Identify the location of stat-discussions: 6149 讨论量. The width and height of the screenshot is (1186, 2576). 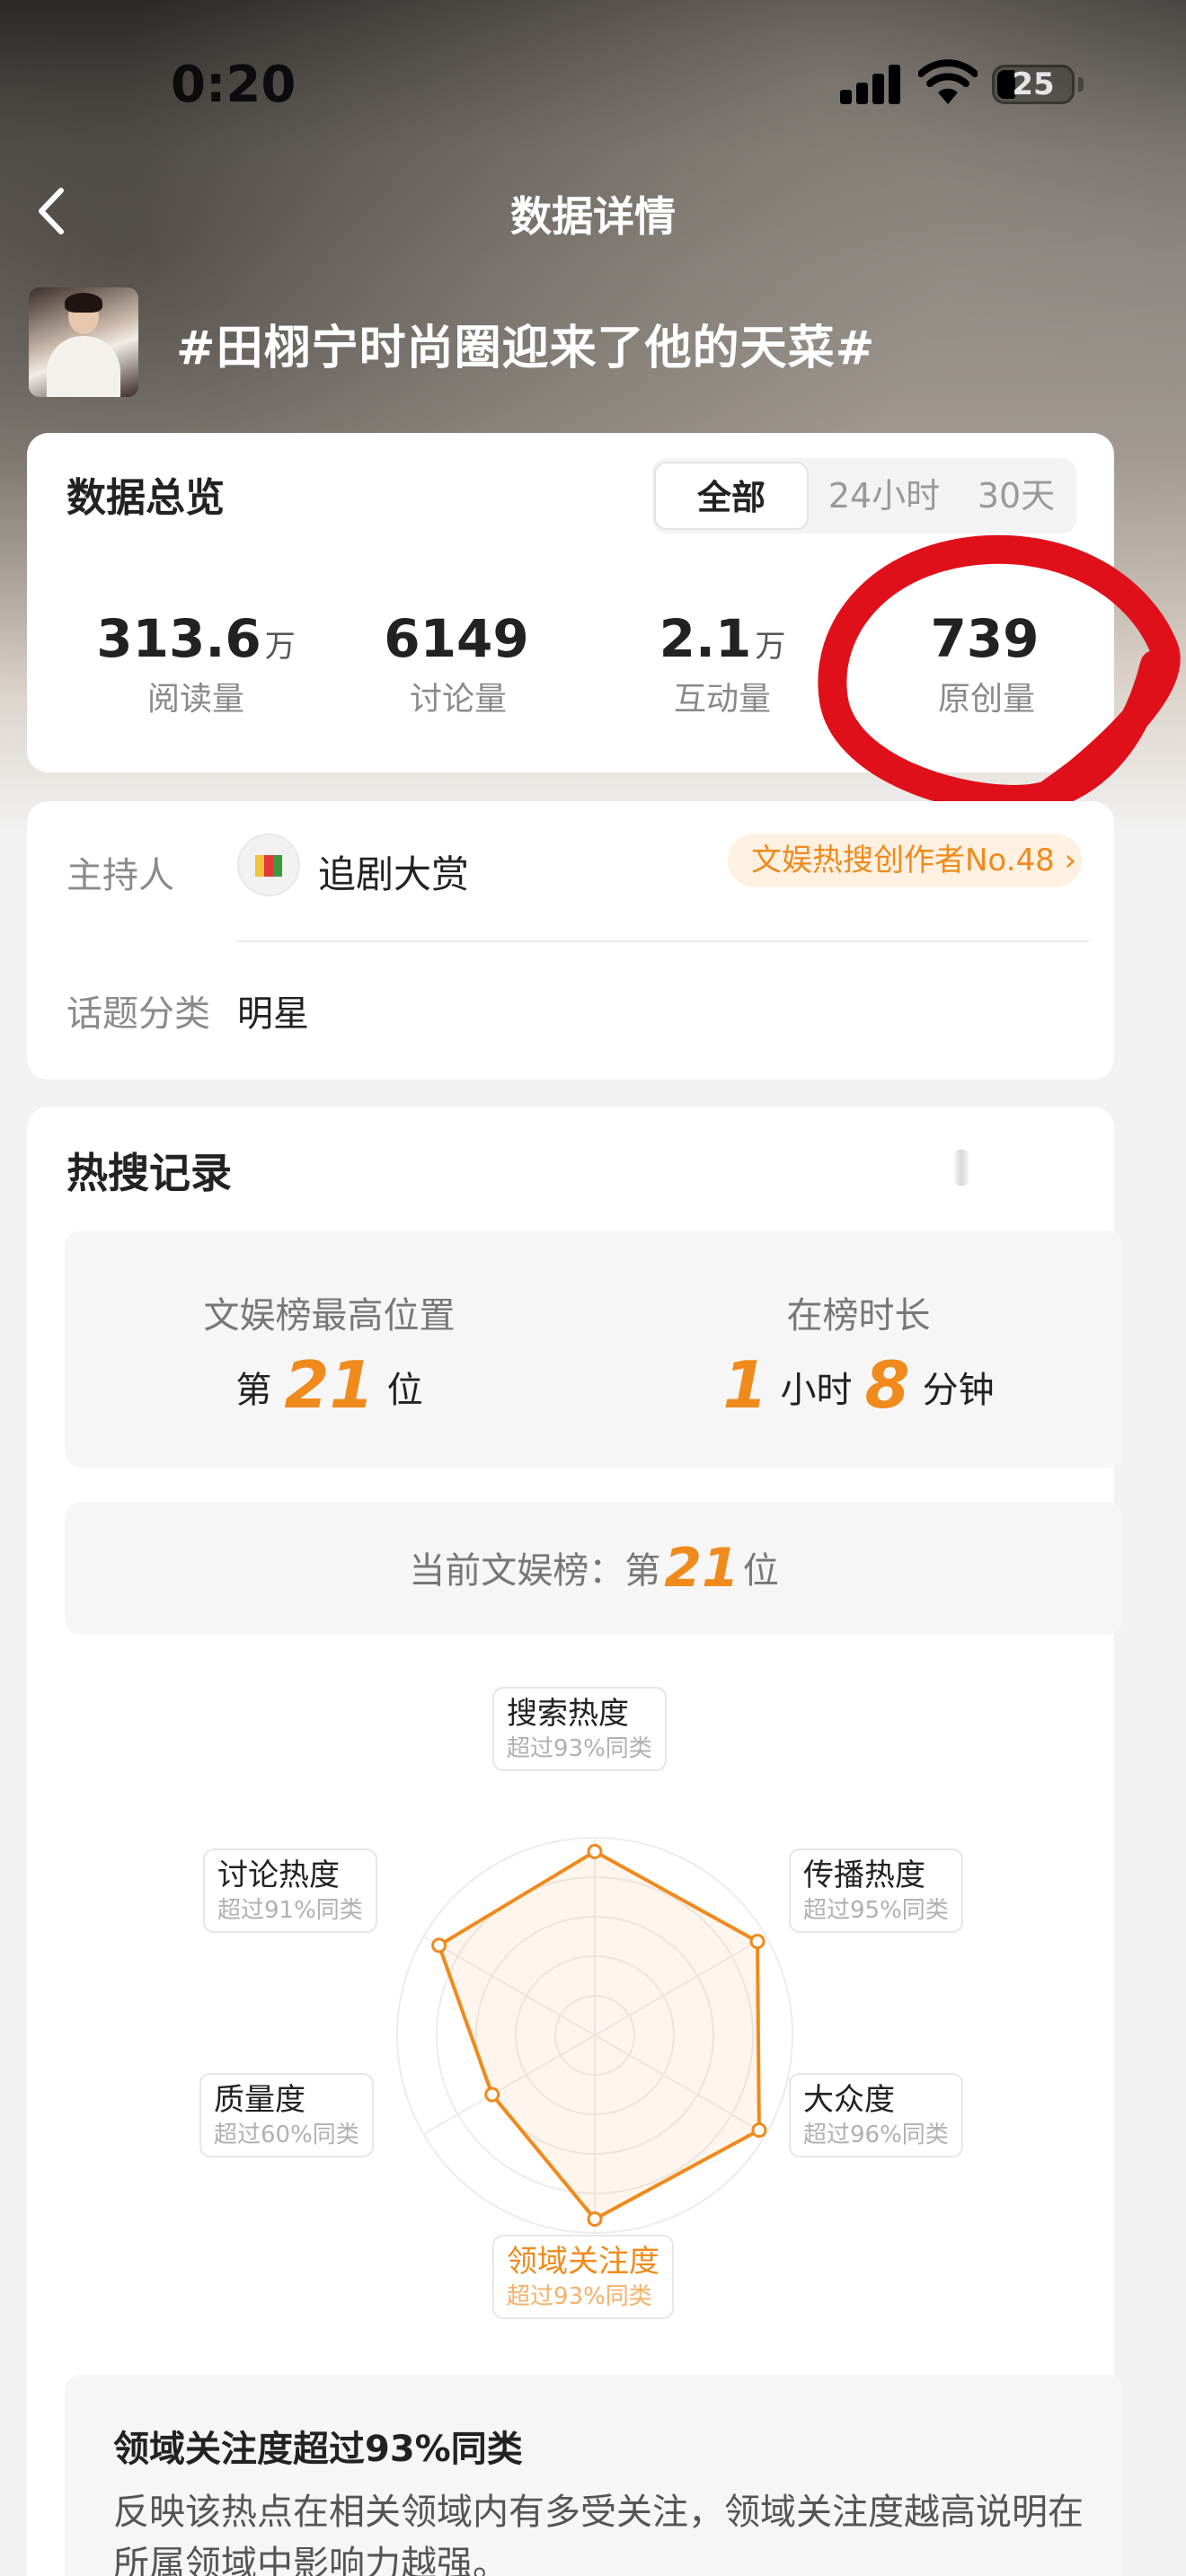
(458, 663).